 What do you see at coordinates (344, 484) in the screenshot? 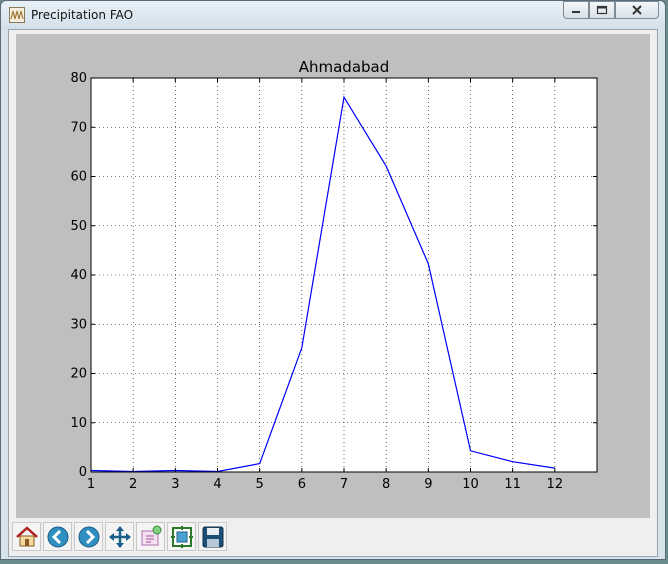
I see `x-tick-label: 7` at bounding box center [344, 484].